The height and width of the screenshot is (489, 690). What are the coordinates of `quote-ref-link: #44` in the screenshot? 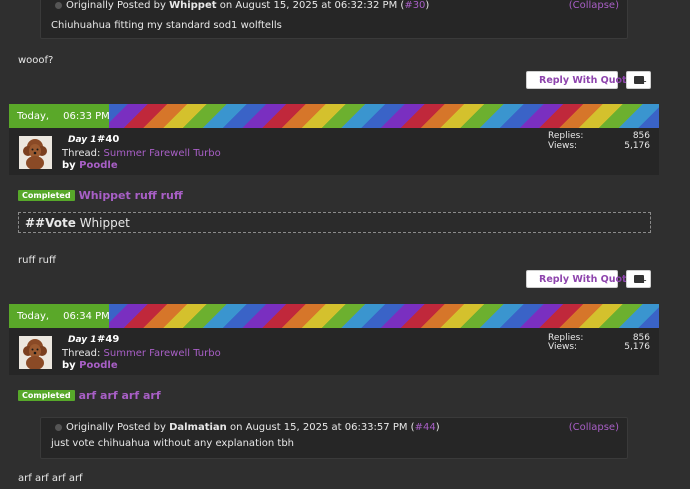 It's located at (425, 427).